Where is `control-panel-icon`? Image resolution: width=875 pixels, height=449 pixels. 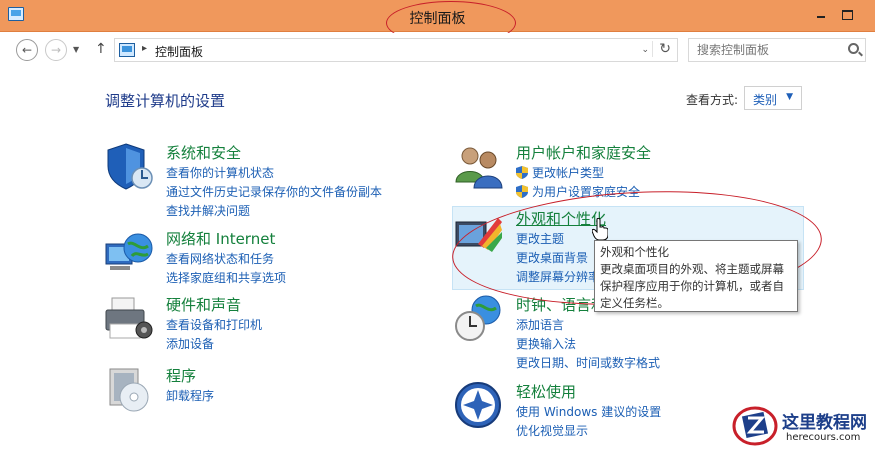
control-panel-icon is located at coordinates (127, 50).